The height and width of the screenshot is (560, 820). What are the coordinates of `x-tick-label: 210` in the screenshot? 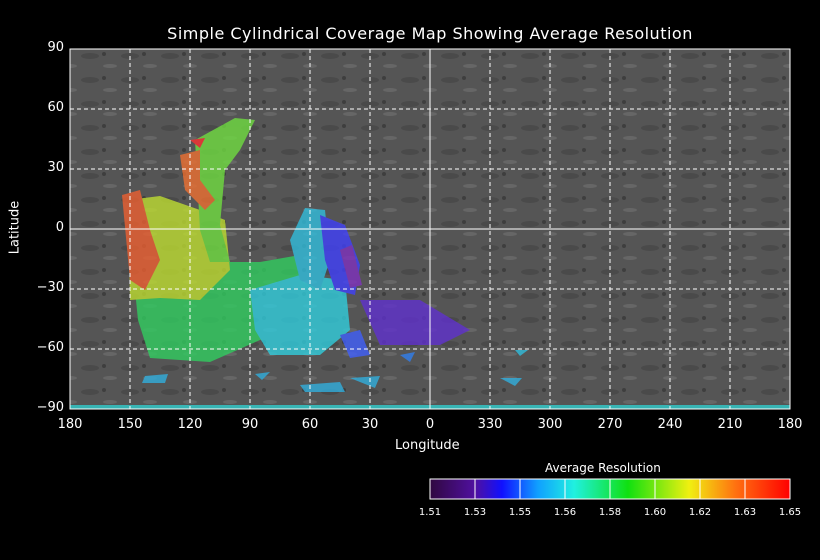 It's located at (730, 424).